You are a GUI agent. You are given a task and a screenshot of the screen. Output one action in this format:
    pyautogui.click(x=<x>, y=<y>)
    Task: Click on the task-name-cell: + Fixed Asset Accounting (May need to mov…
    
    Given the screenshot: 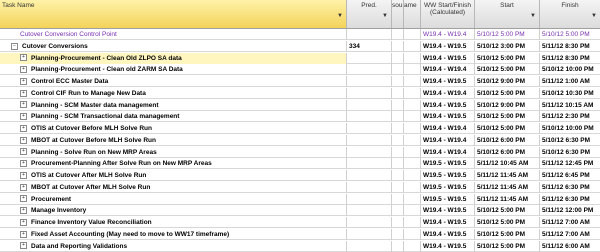 What is the action you would take?
    pyautogui.click(x=173, y=234)
    